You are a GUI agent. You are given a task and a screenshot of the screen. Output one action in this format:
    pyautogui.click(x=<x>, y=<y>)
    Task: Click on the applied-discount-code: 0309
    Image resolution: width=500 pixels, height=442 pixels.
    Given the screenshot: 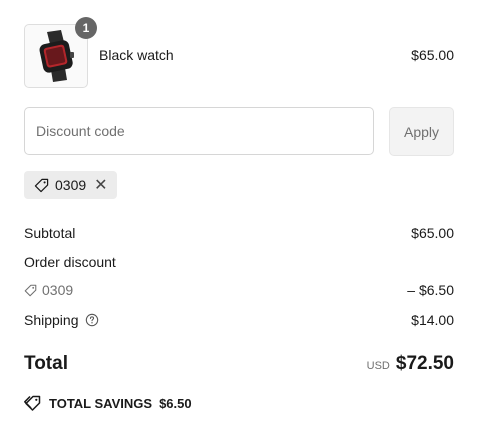 What is the action you would take?
    pyautogui.click(x=71, y=185)
    